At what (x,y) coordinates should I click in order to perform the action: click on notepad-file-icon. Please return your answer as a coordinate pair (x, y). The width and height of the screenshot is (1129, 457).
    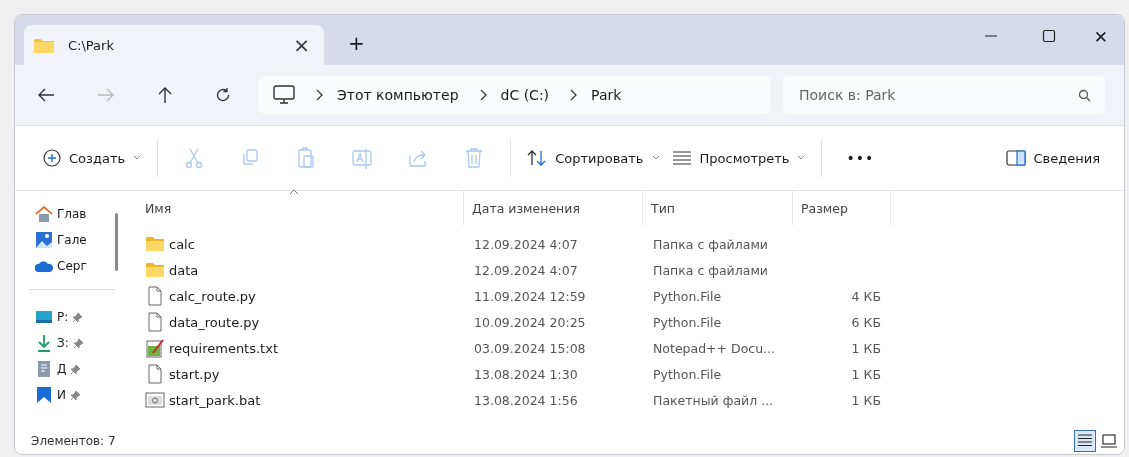
    Looking at the image, I should click on (155, 348).